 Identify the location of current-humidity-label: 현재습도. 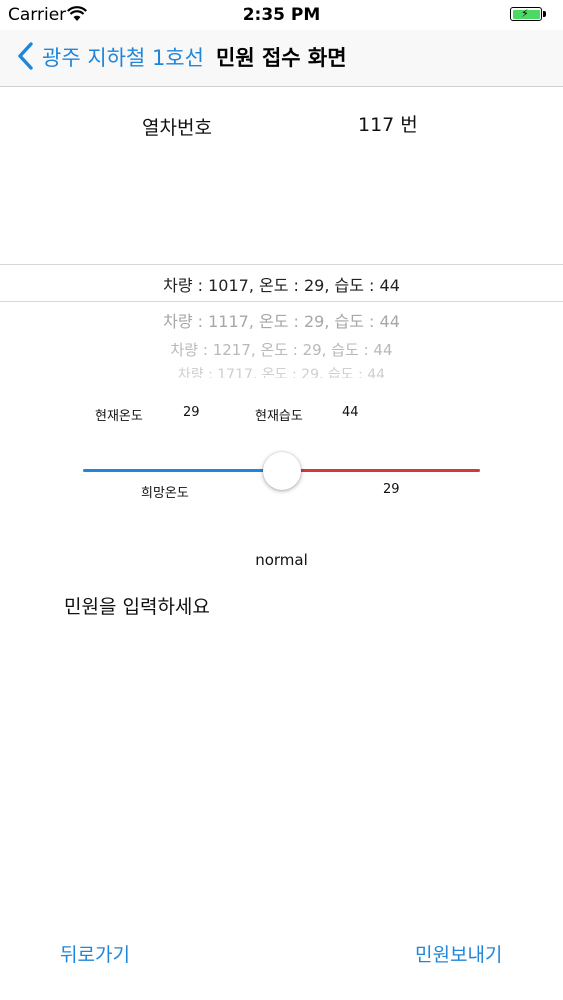
(279, 416).